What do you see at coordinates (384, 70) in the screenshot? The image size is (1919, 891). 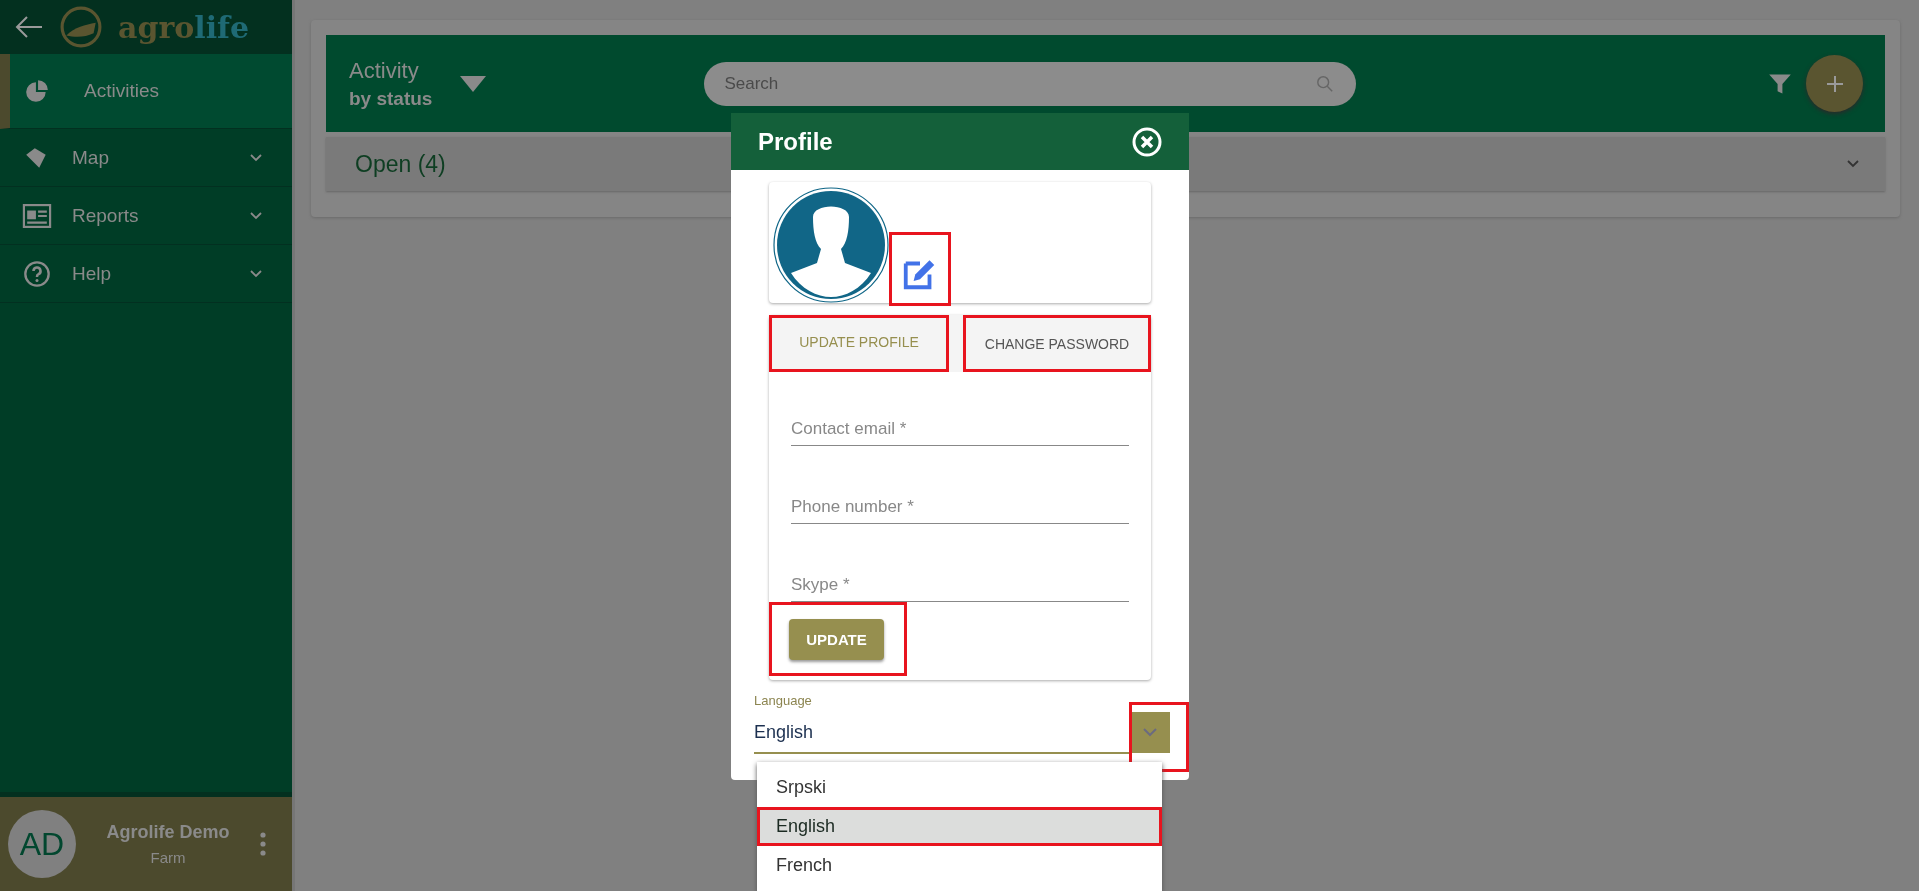 I see `page-title: Activity` at bounding box center [384, 70].